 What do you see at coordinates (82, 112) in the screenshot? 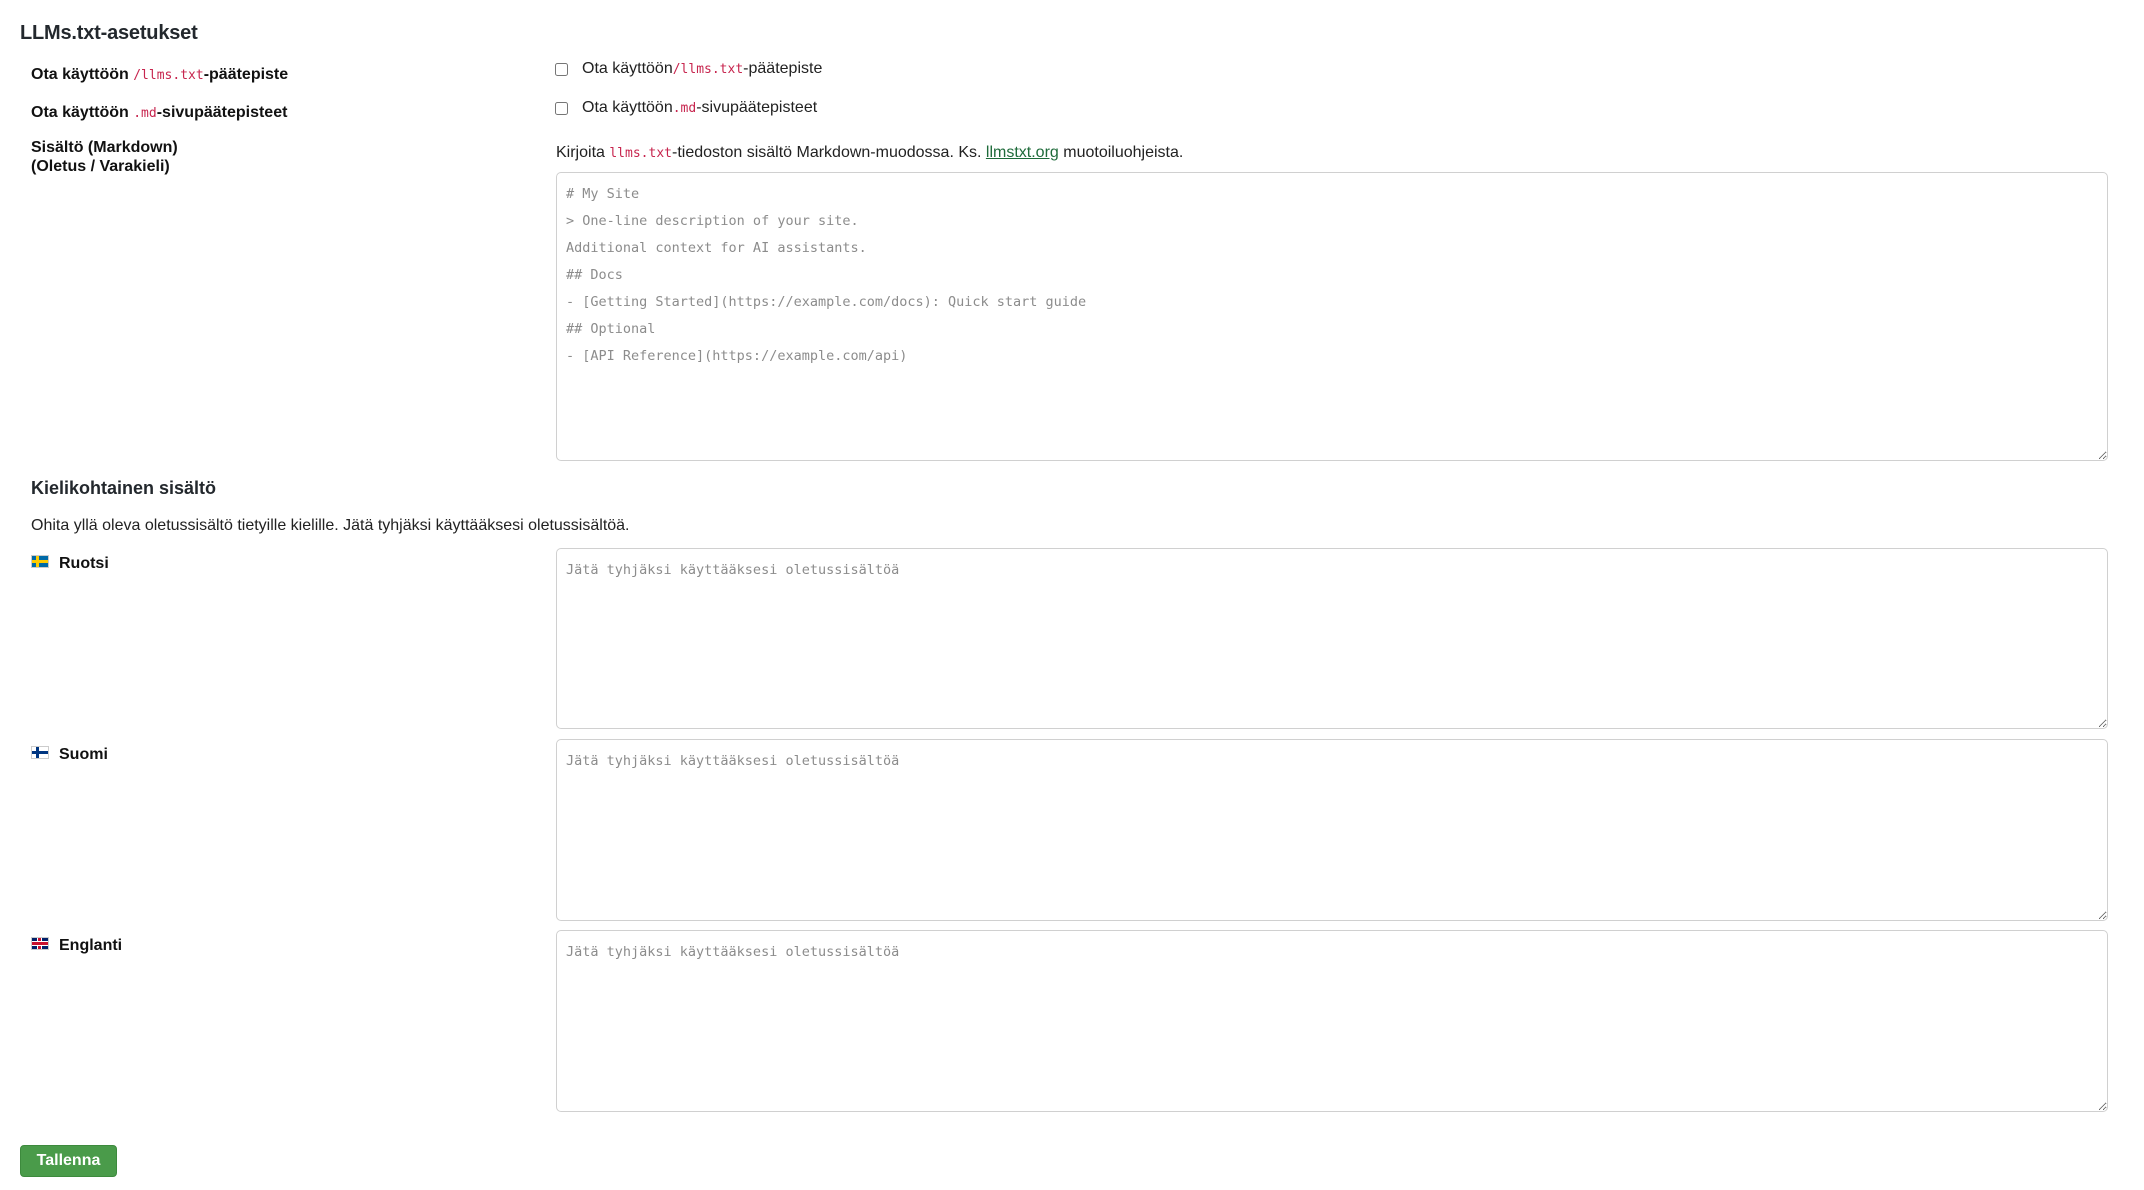
I see `md-endpoints-label-prefix: Ota käyttöön` at bounding box center [82, 112].